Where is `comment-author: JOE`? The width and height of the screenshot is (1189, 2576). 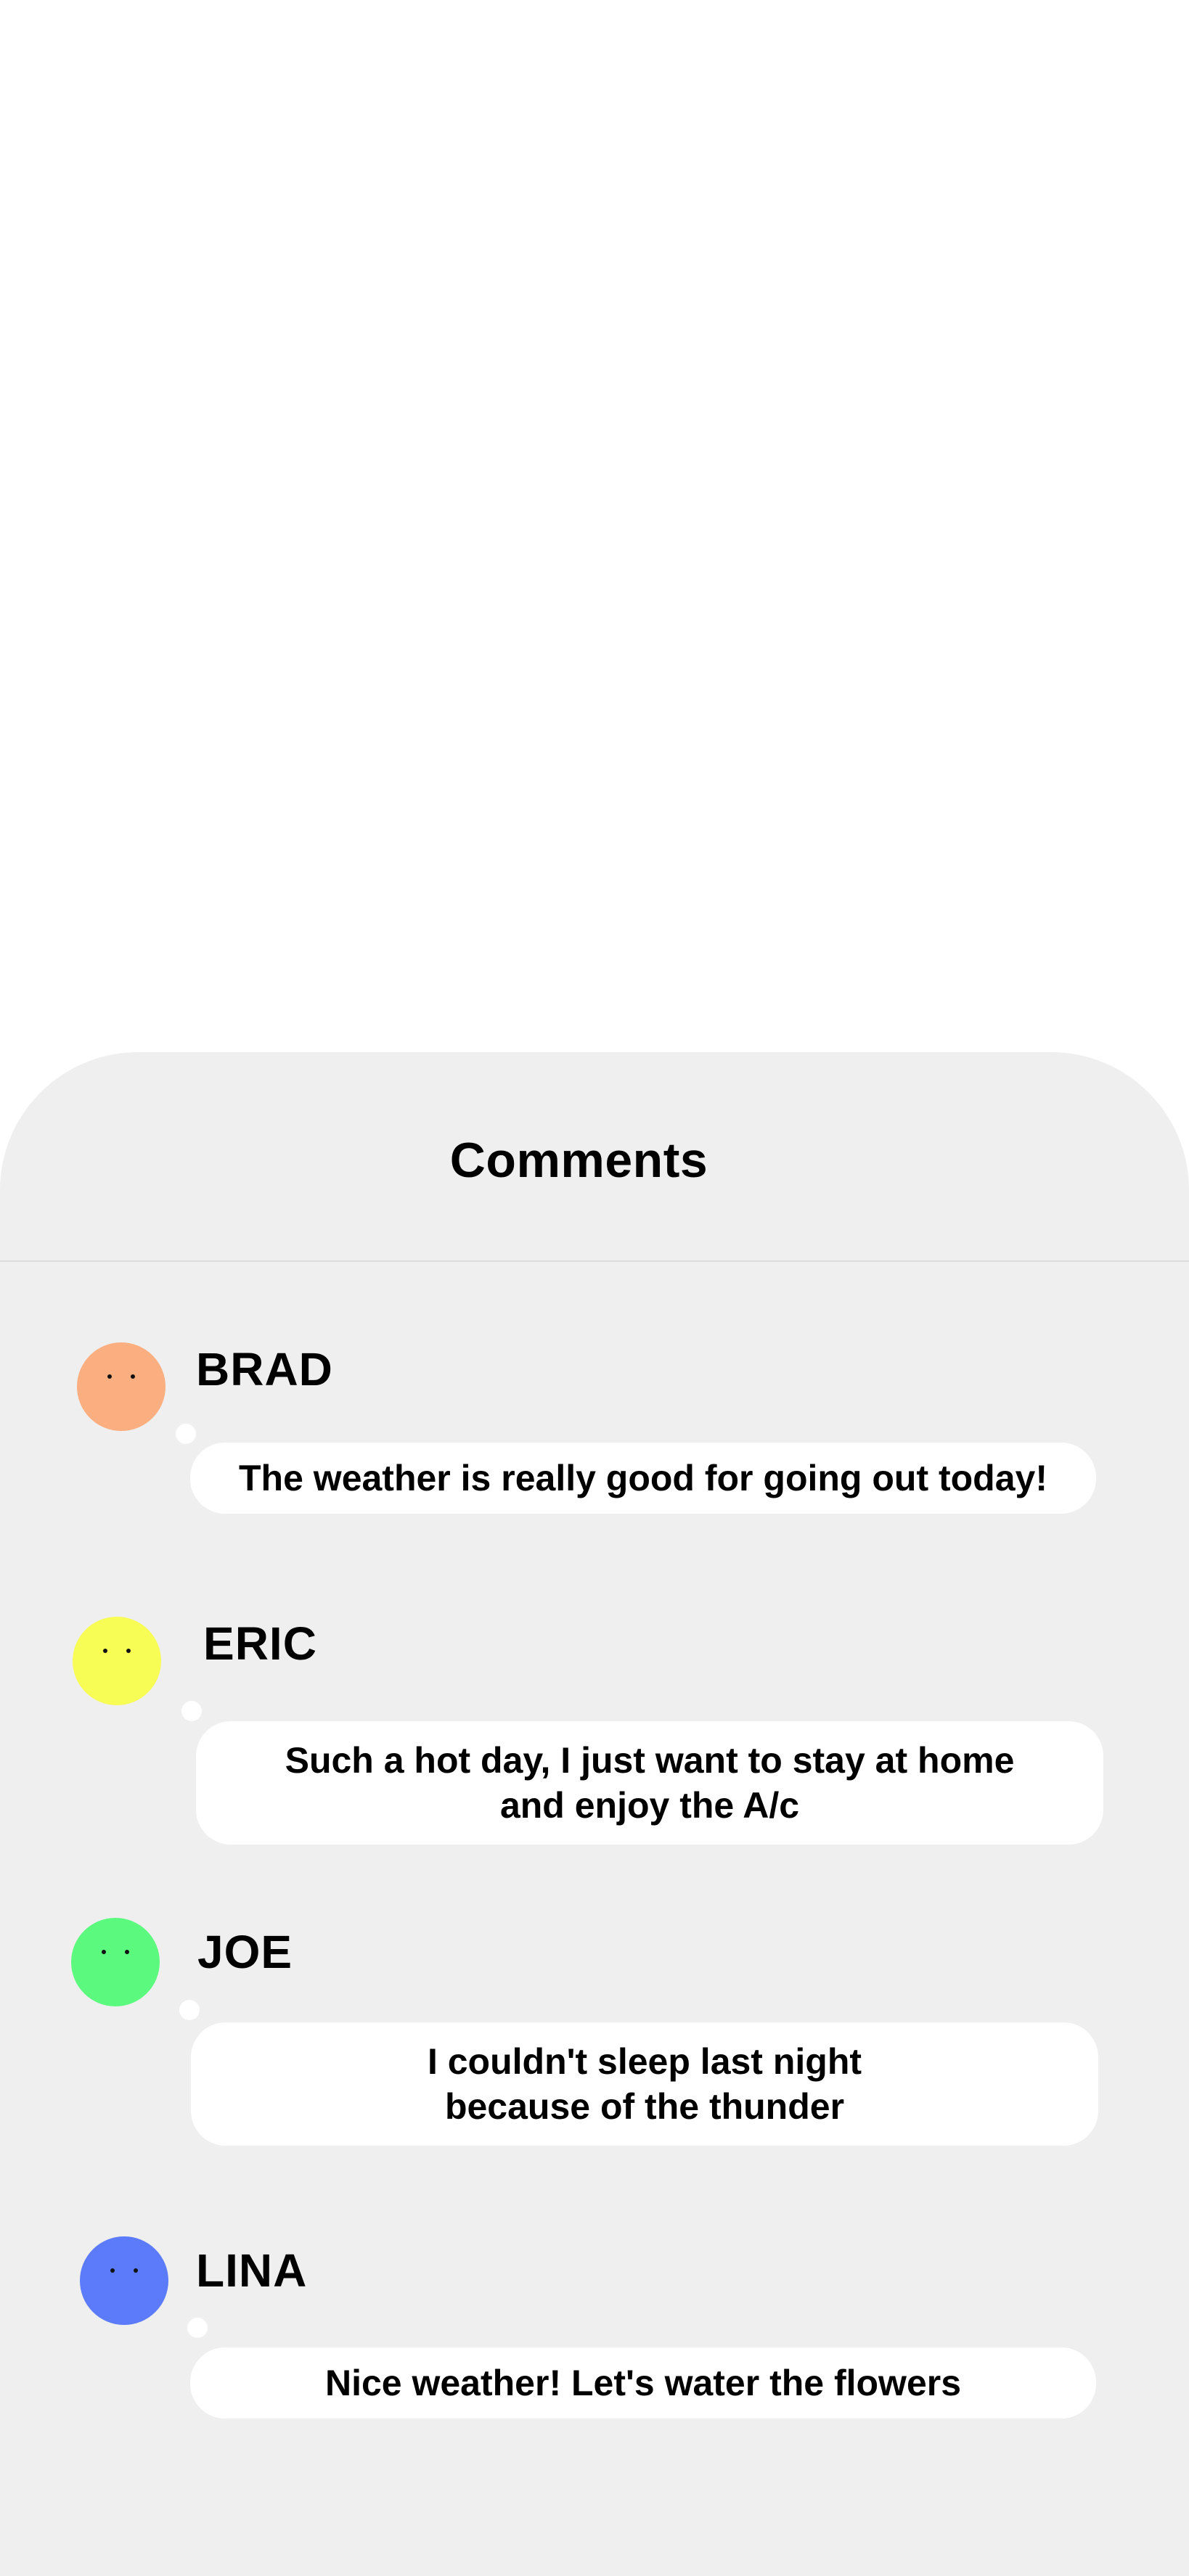 comment-author: JOE is located at coordinates (245, 1952).